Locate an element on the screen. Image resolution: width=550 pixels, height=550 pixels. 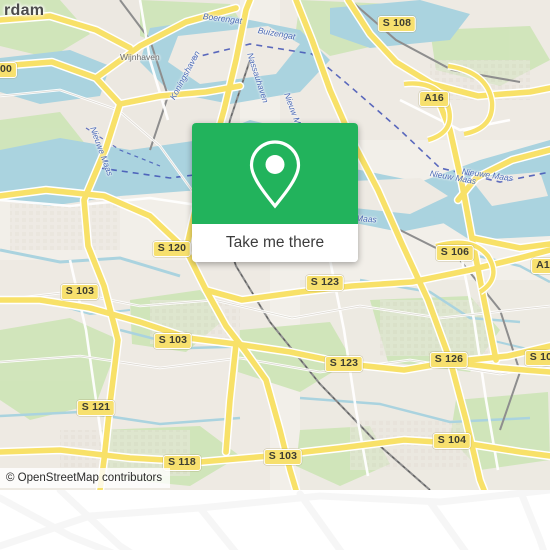
road-shield: S 106 is located at coordinates (455, 253).